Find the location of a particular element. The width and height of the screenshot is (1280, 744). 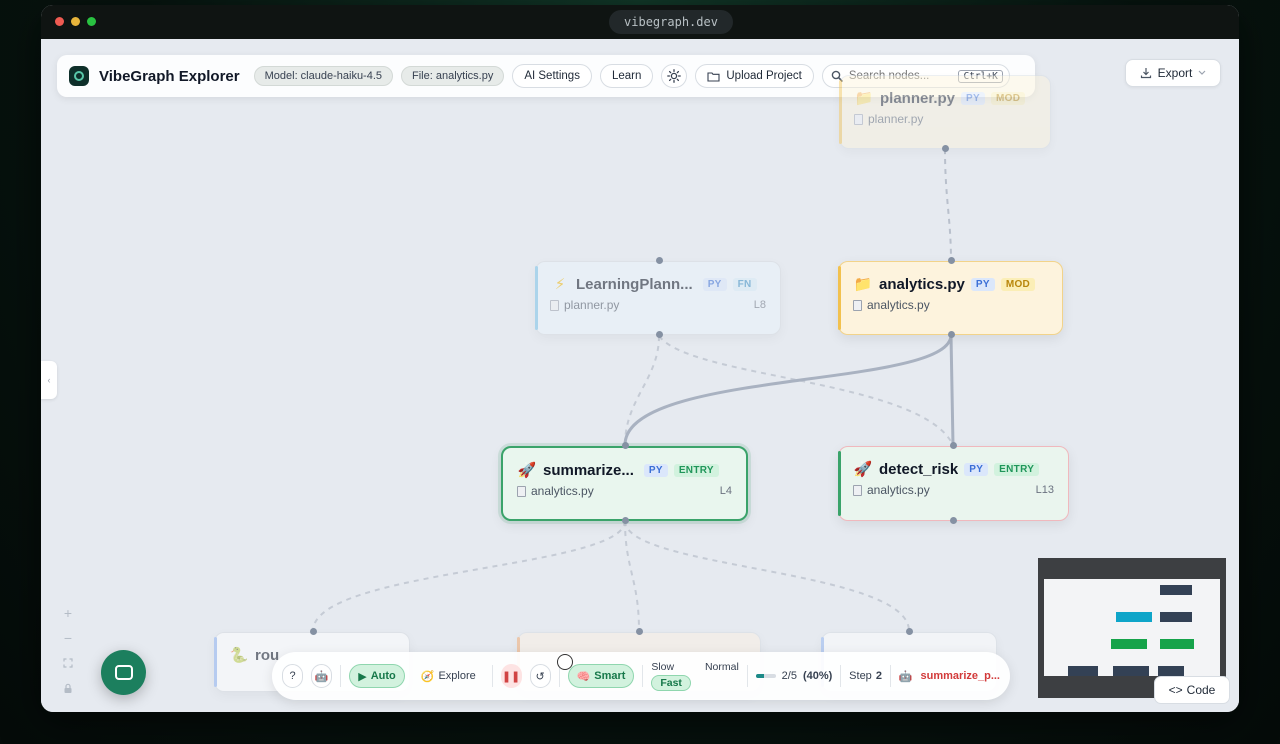

upload-project-button: Upload Project is located at coordinates (754, 76).